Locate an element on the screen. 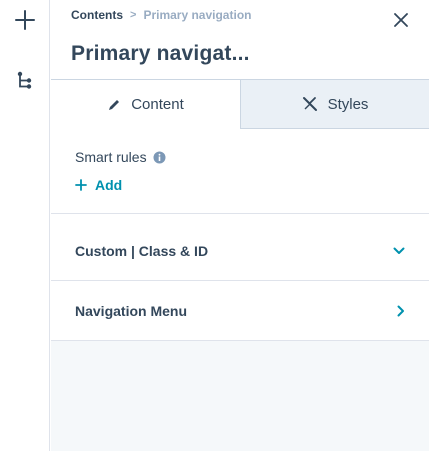 This screenshot has height=451, width=429. close-button is located at coordinates (401, 20).